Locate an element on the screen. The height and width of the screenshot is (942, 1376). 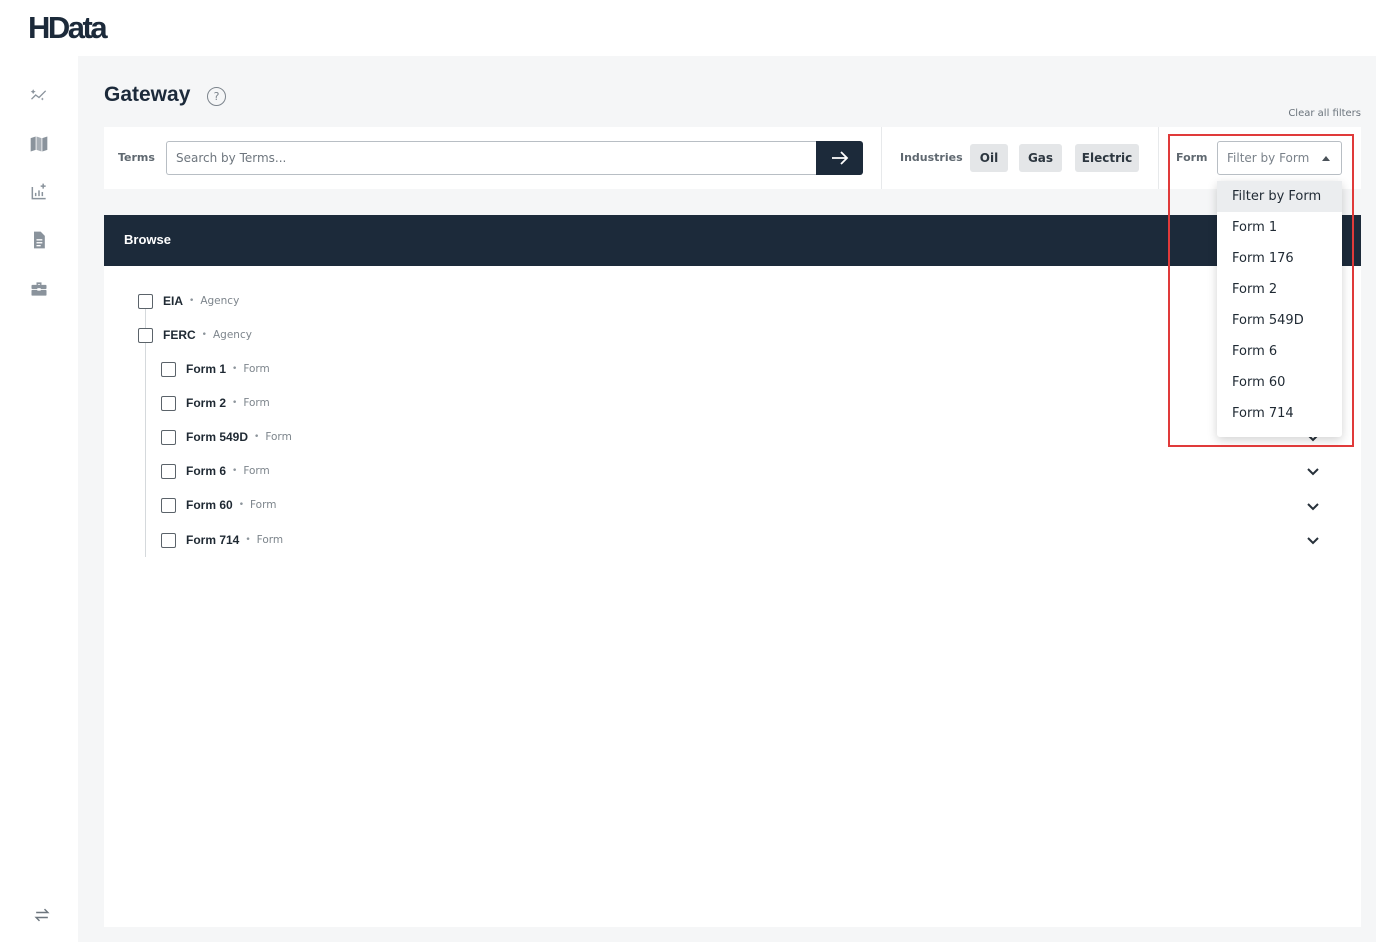
dropdown-option-form-2: Form 2 is located at coordinates (1279, 289).